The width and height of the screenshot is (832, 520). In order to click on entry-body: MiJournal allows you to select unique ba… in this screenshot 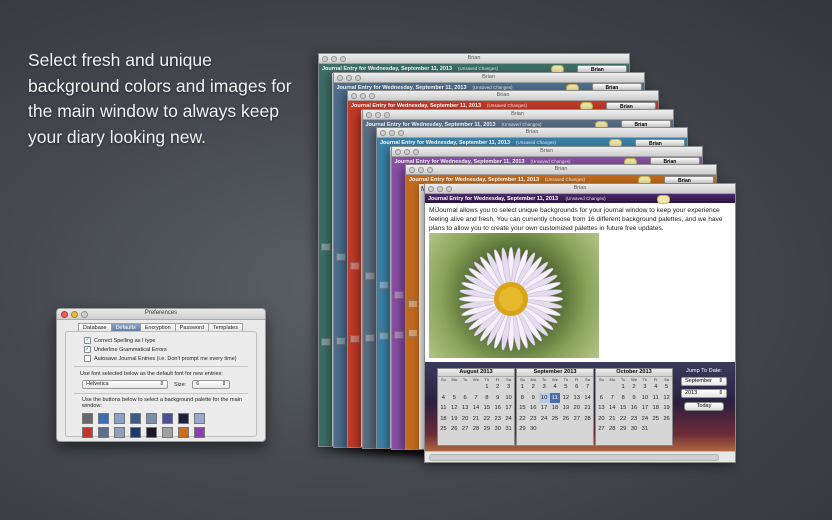, I will do `click(579, 219)`.